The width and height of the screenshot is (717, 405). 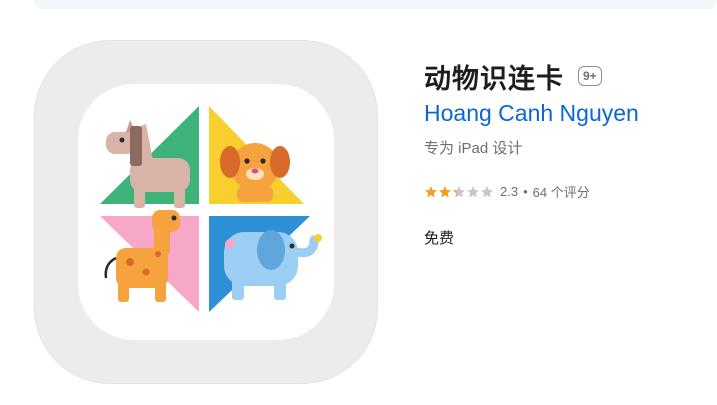 I want to click on age-rating-badge: 9+, so click(x=590, y=76).